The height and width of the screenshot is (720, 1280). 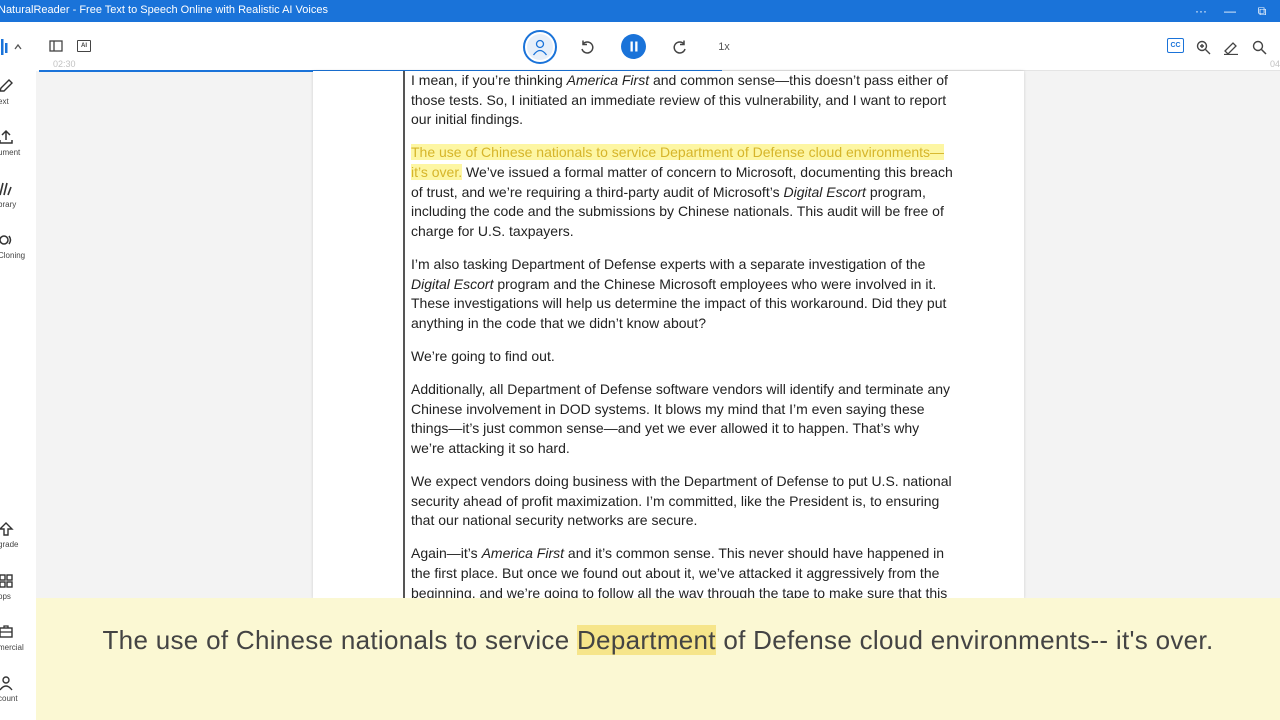 I want to click on search-button, so click(x=1259, y=47).